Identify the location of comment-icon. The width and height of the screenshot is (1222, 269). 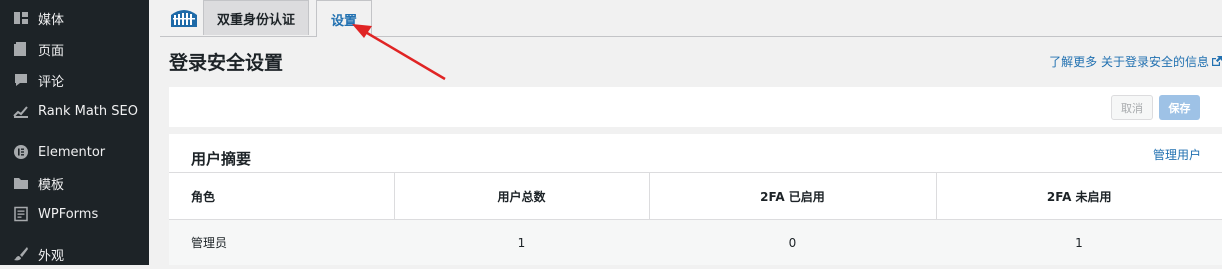
(21, 80).